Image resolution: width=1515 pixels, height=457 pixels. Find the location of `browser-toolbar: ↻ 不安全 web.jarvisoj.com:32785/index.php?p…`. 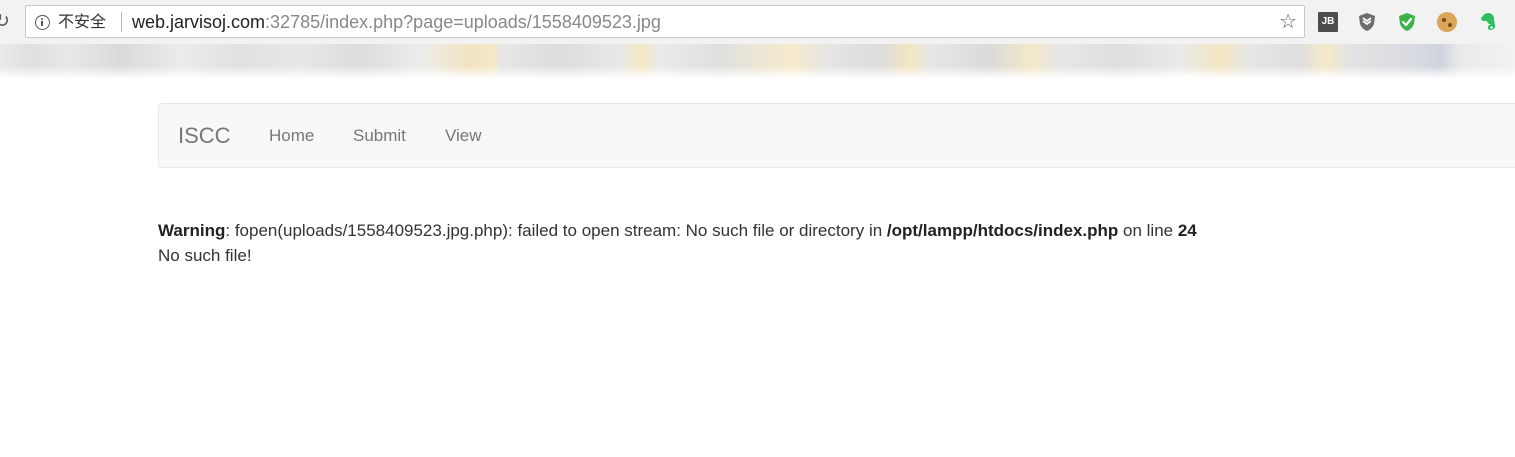

browser-toolbar: ↻ 不安全 web.jarvisoj.com:32785/index.php?p… is located at coordinates (757, 22).